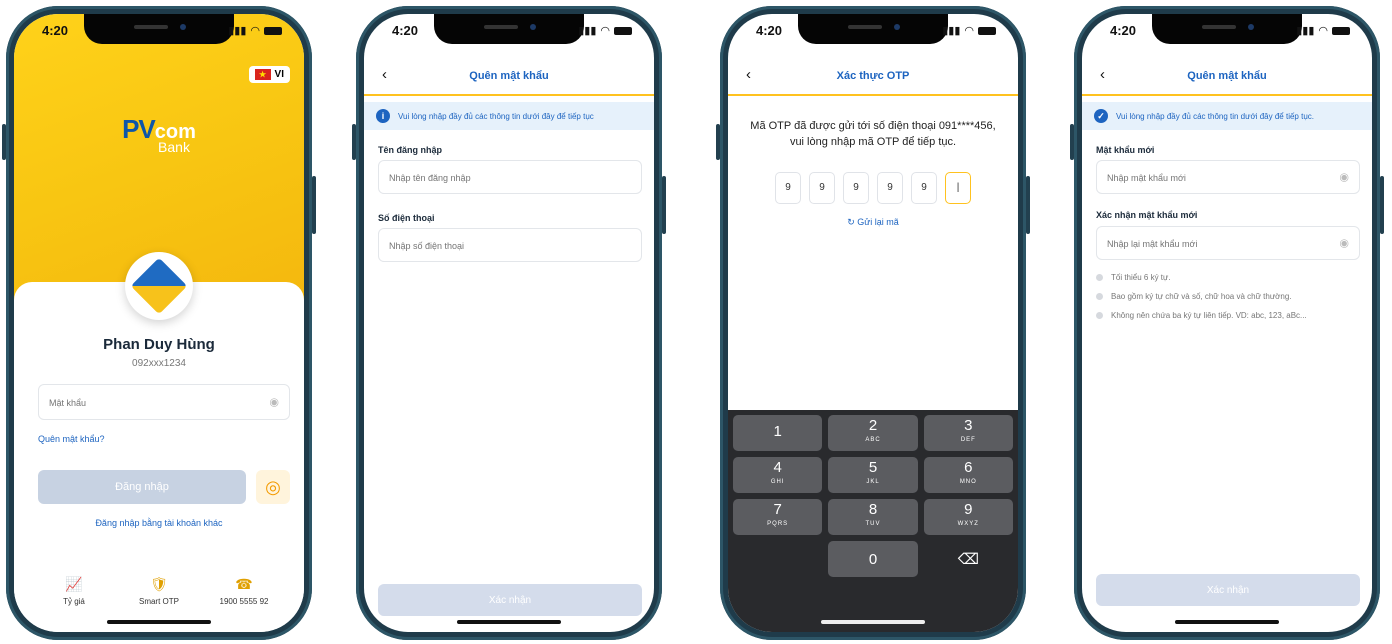 This screenshot has height=644, width=1392. What do you see at coordinates (273, 487) in the screenshot?
I see `fingerprint-icon: ◎` at bounding box center [273, 487].